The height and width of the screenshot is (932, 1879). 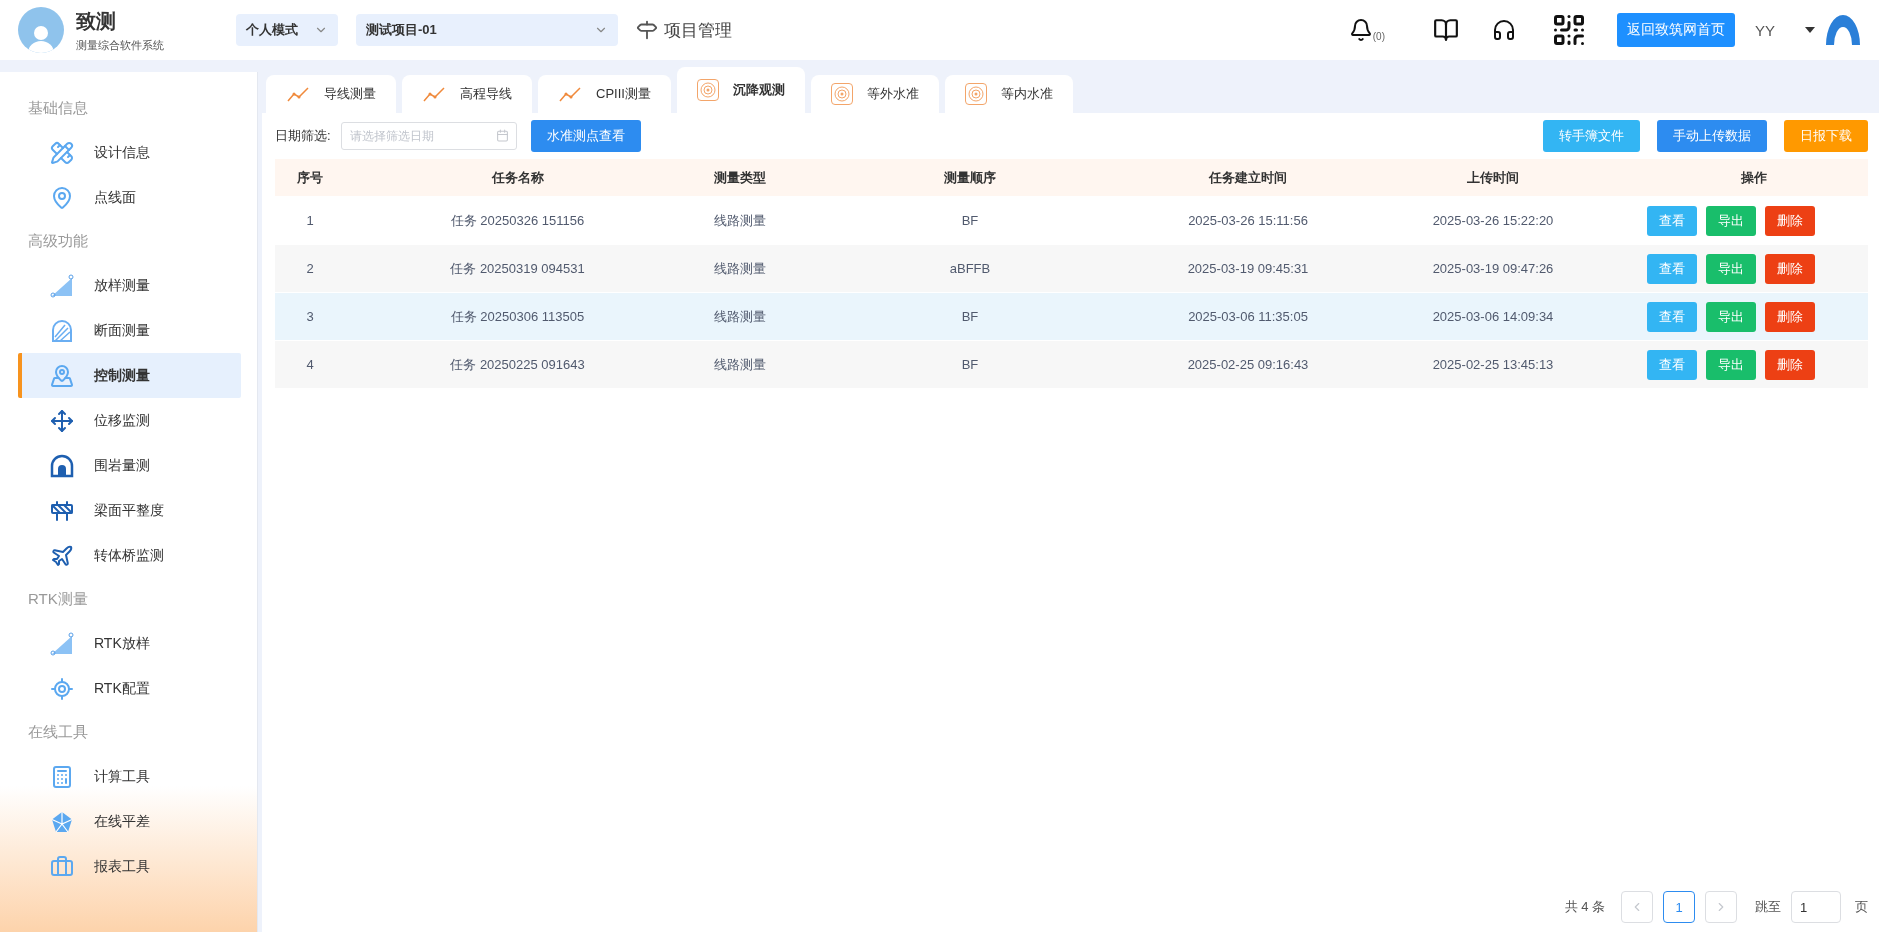 I want to click on sidebar-item: 报表工具, so click(x=129, y=866).